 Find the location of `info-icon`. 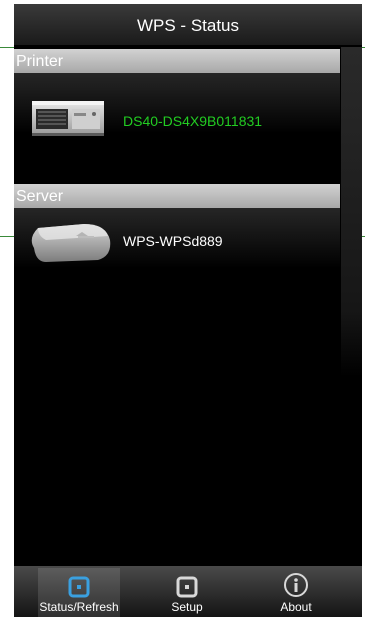

info-icon is located at coordinates (296, 585).